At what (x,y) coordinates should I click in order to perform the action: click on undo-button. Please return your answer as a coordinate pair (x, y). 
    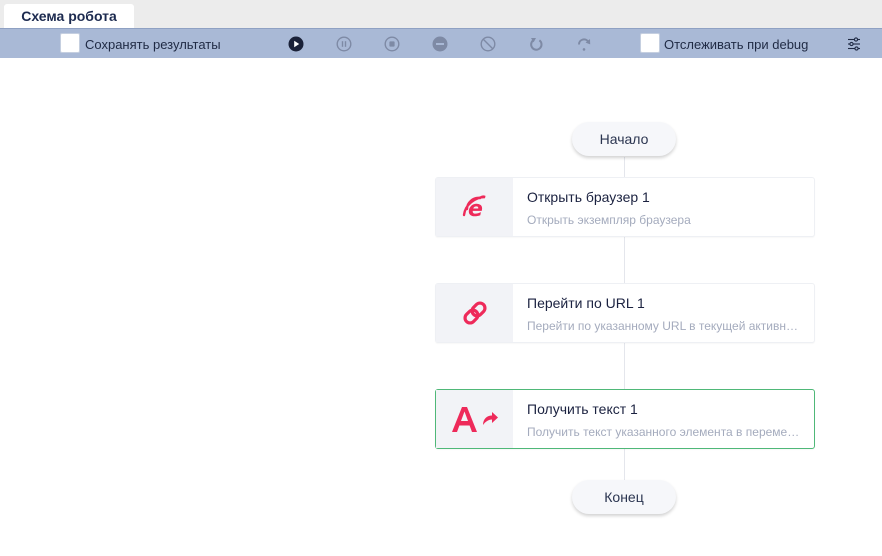
    Looking at the image, I should click on (536, 44).